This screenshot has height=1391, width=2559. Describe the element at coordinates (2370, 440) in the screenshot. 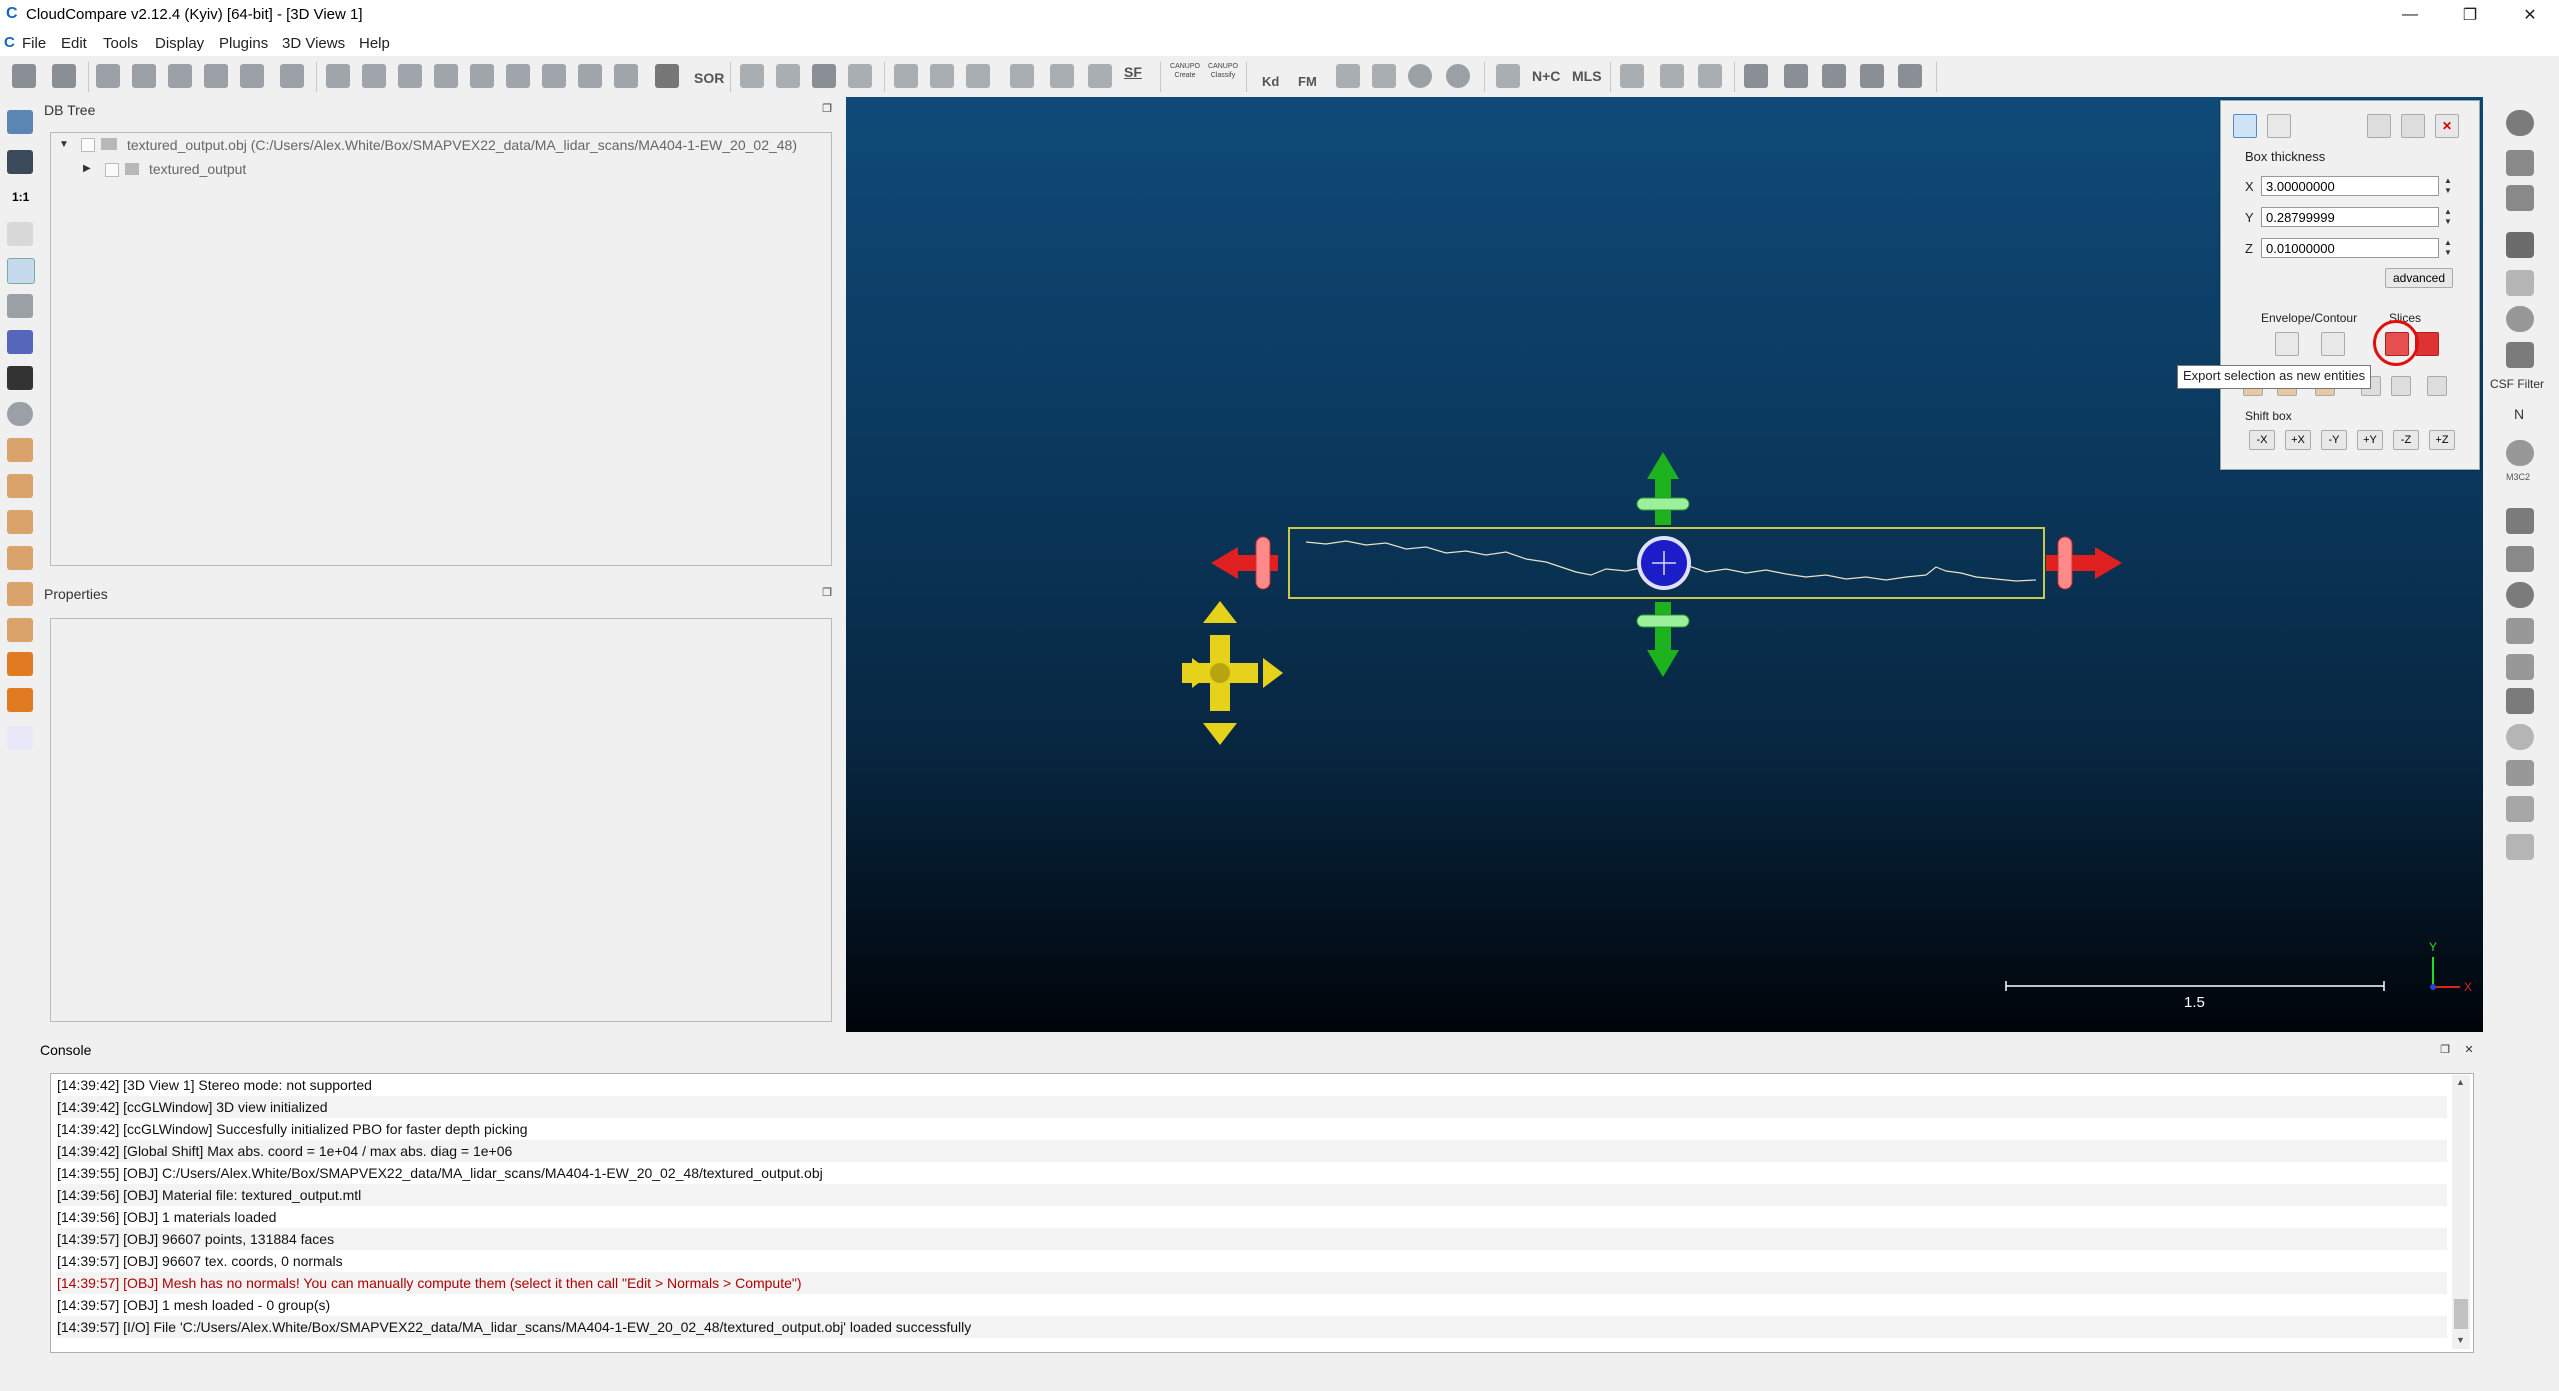

I see `shift-plus-y-button: +Y` at that location.